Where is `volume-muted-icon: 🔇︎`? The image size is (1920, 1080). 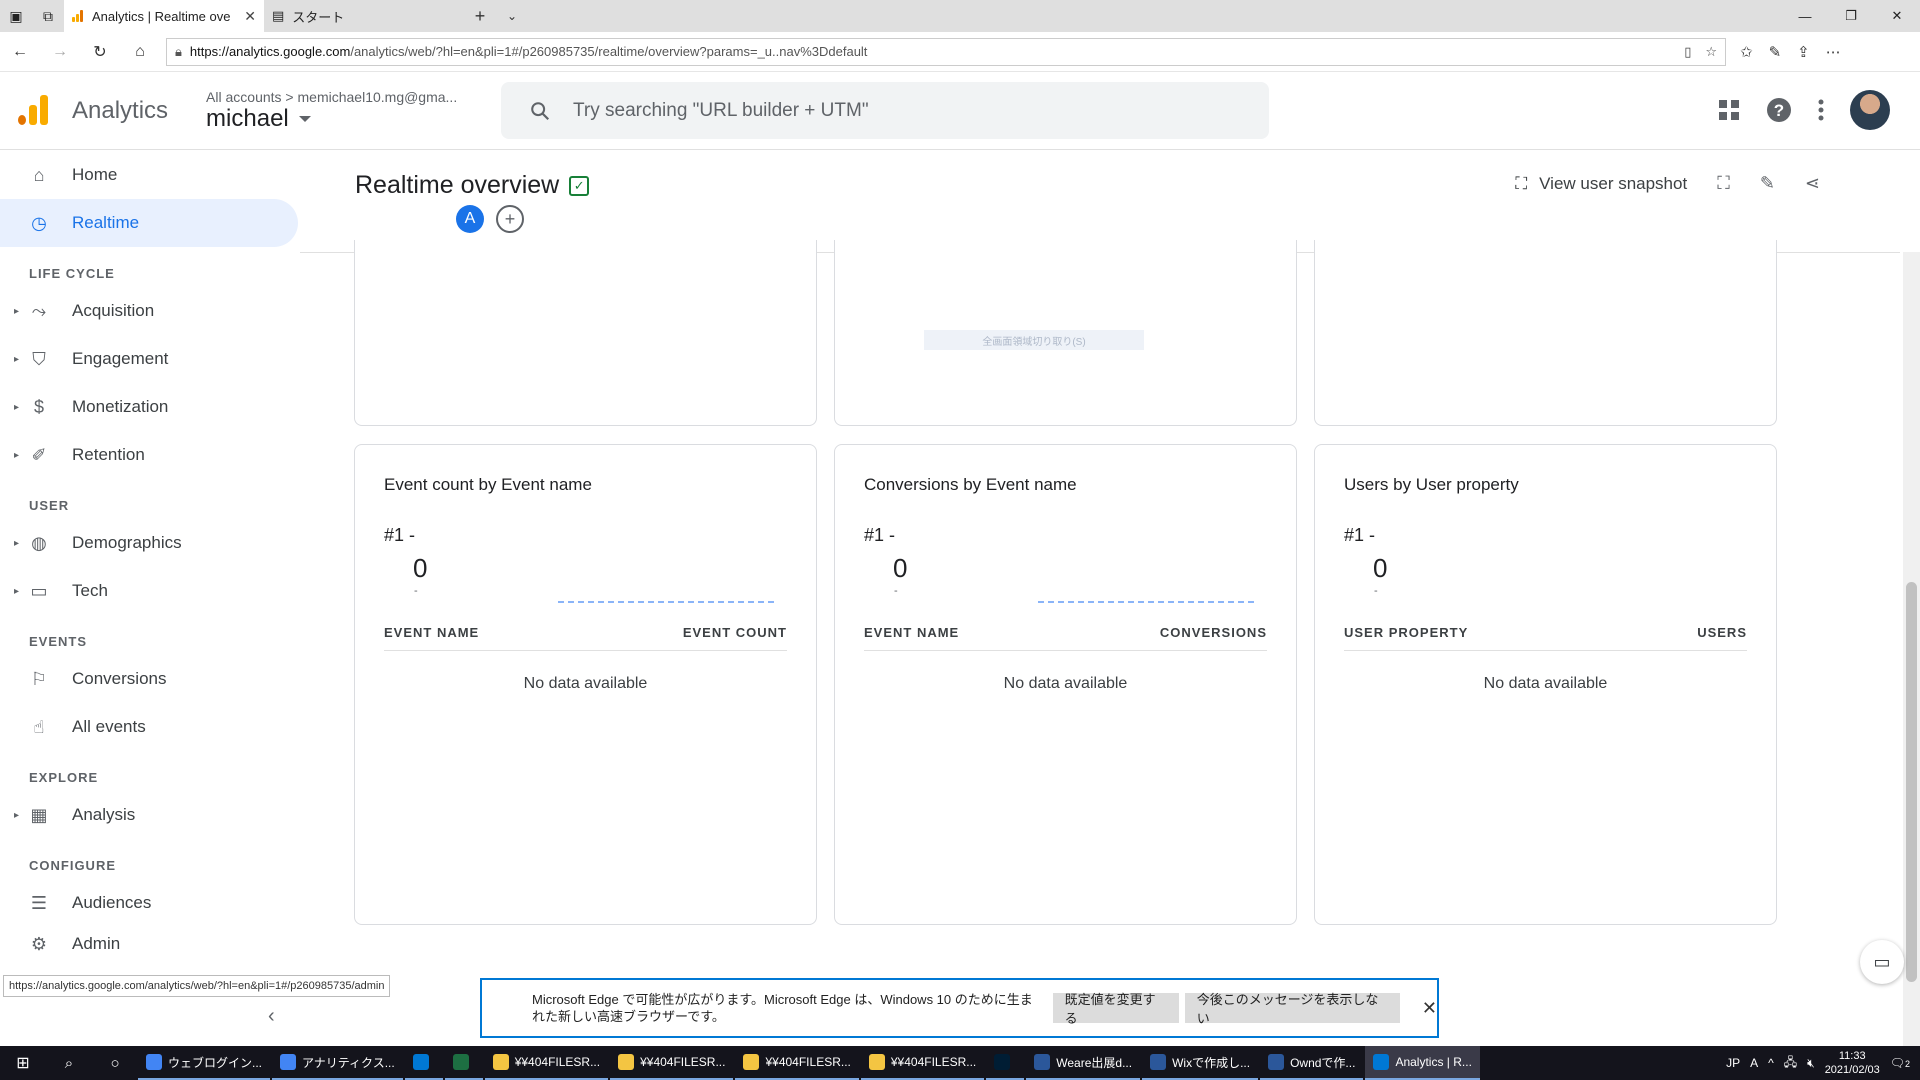
volume-muted-icon: 🔇︎ is located at coordinates (1811, 1063).